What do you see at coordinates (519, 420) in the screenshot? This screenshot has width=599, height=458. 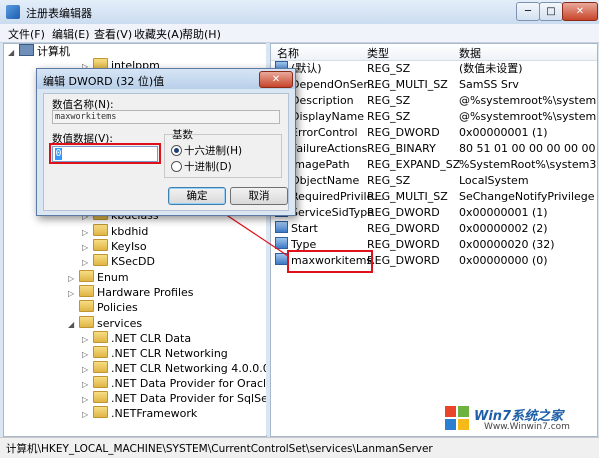 I see `watermark: Win7系统之家 Www.Winwin7.com` at bounding box center [519, 420].